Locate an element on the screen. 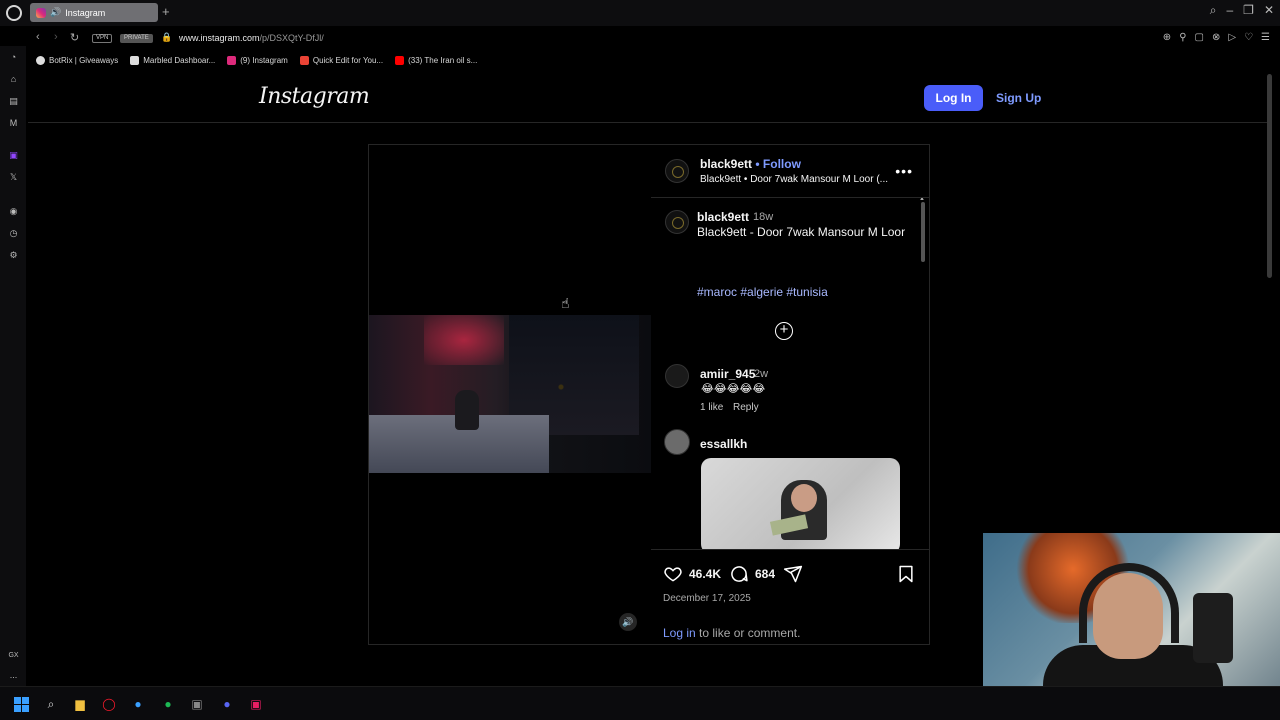 Image resolution: width=1280 pixels, height=720 pixels. comment-icon is located at coordinates (739, 574).